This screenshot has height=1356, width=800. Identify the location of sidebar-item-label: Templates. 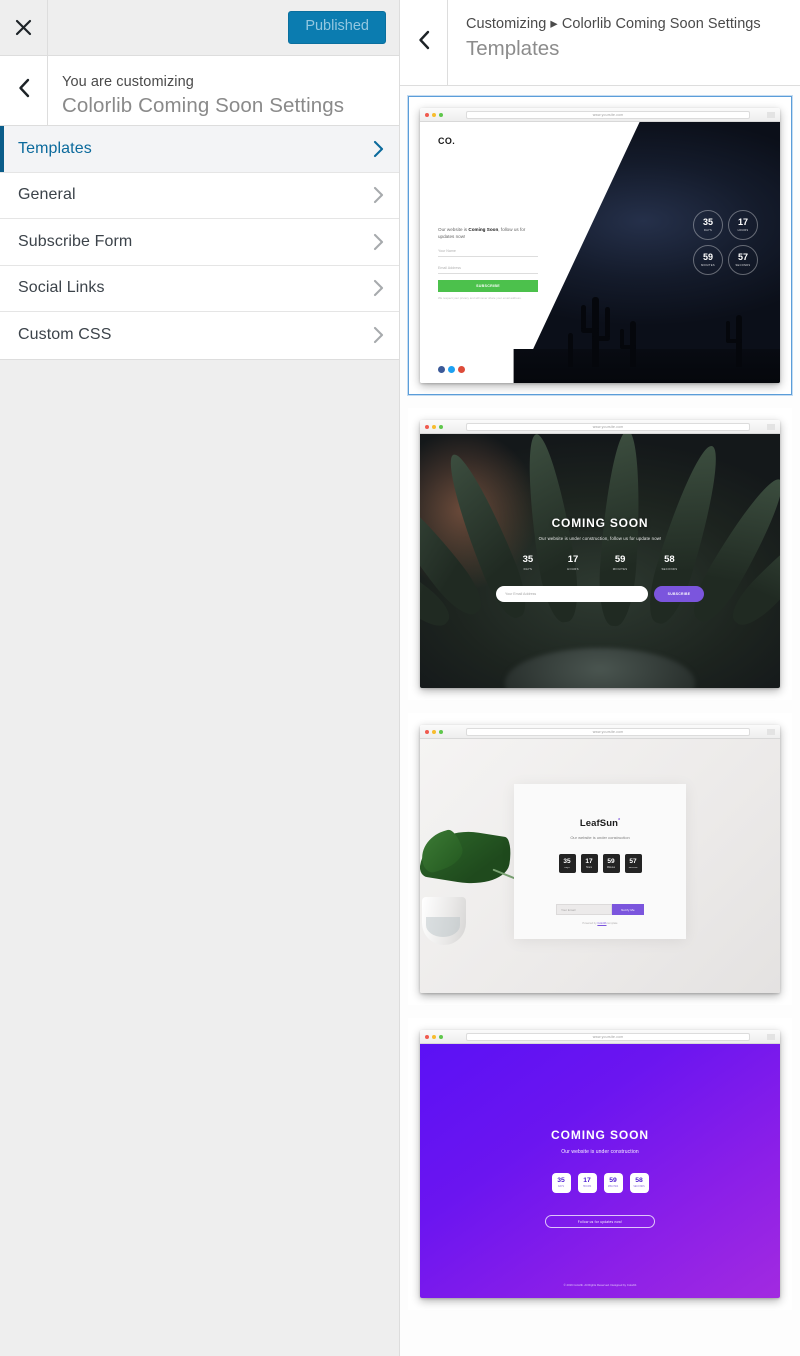
(55, 148).